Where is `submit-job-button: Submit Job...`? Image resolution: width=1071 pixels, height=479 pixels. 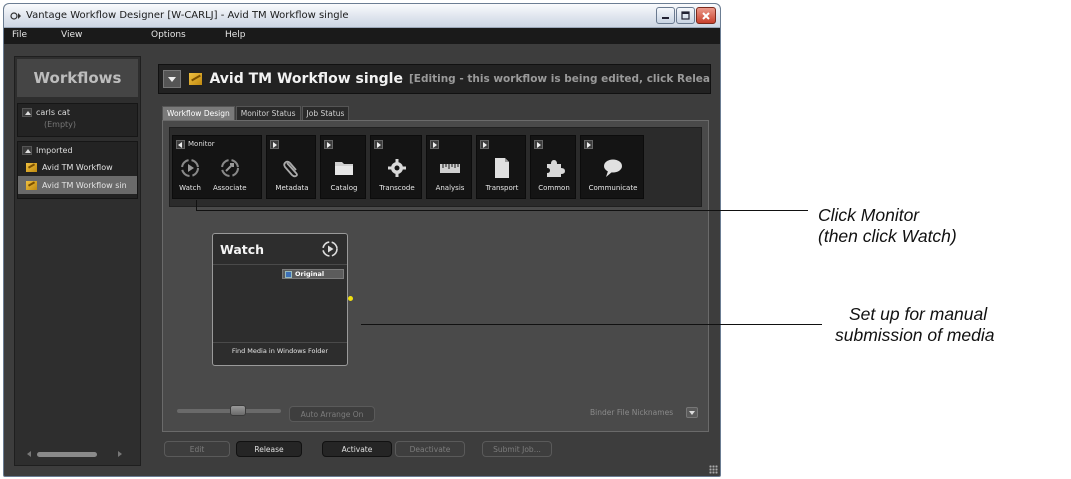 submit-job-button: Submit Job... is located at coordinates (517, 449).